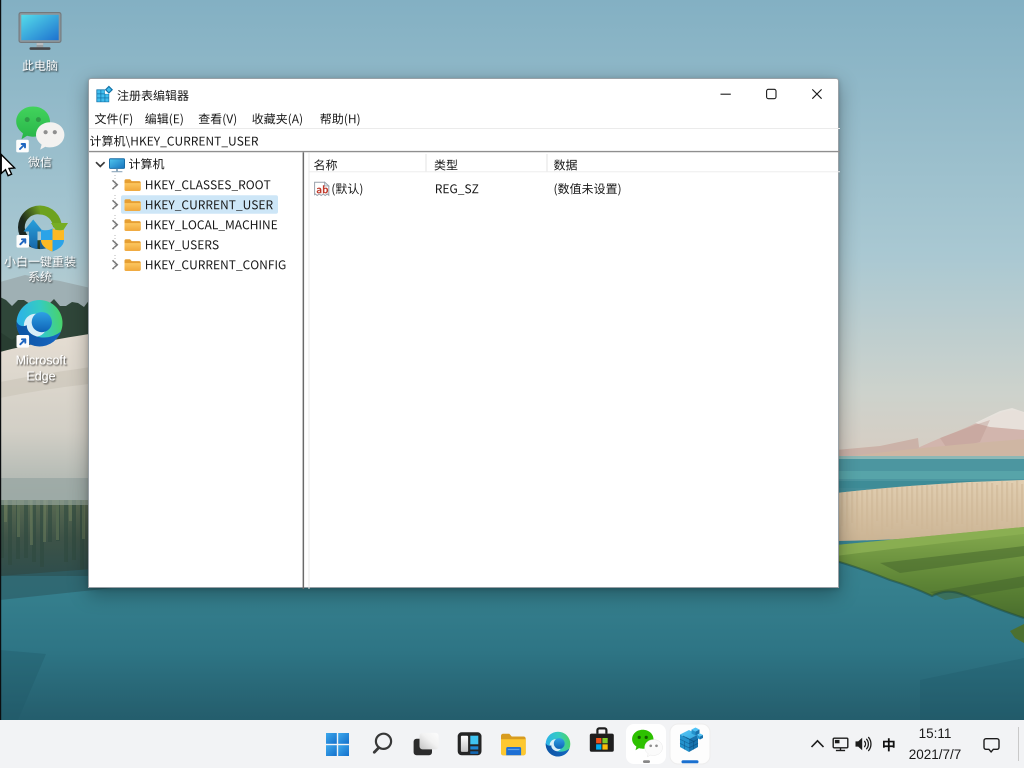  Describe the element at coordinates (41, 361) in the screenshot. I see `svg-text: Microsoft` at that location.